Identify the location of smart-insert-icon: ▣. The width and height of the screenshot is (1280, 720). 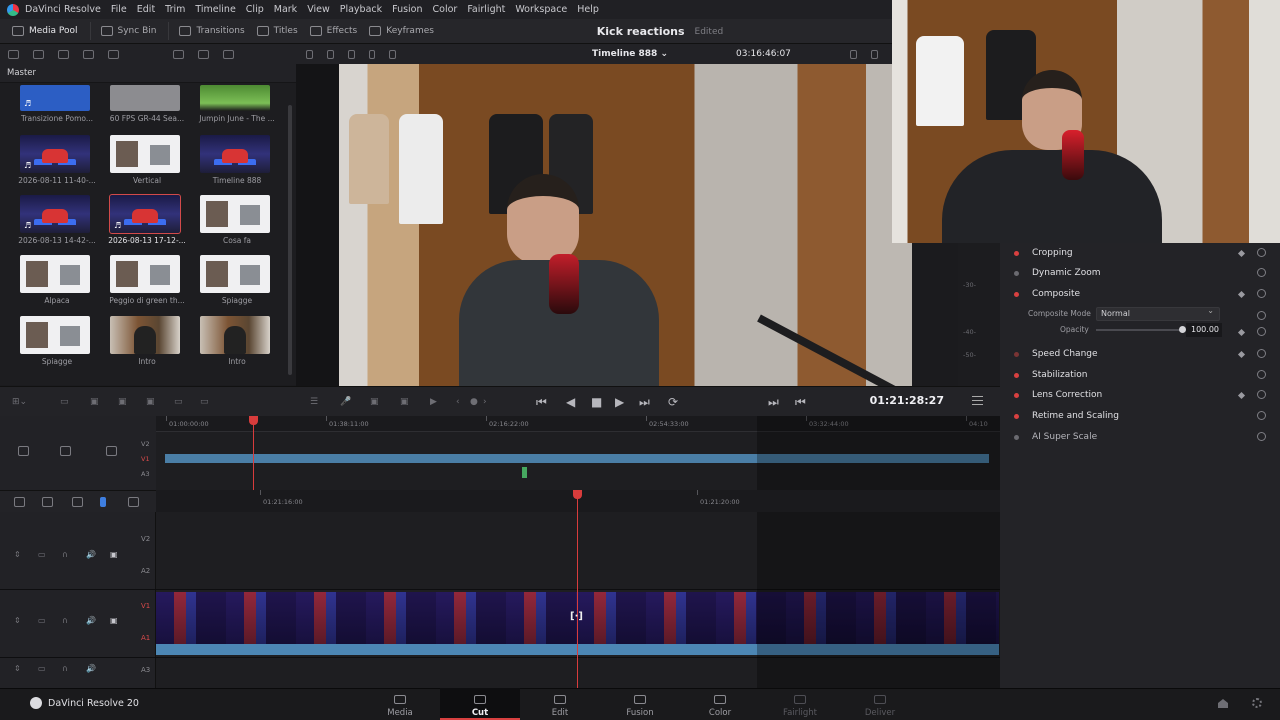
(94, 402).